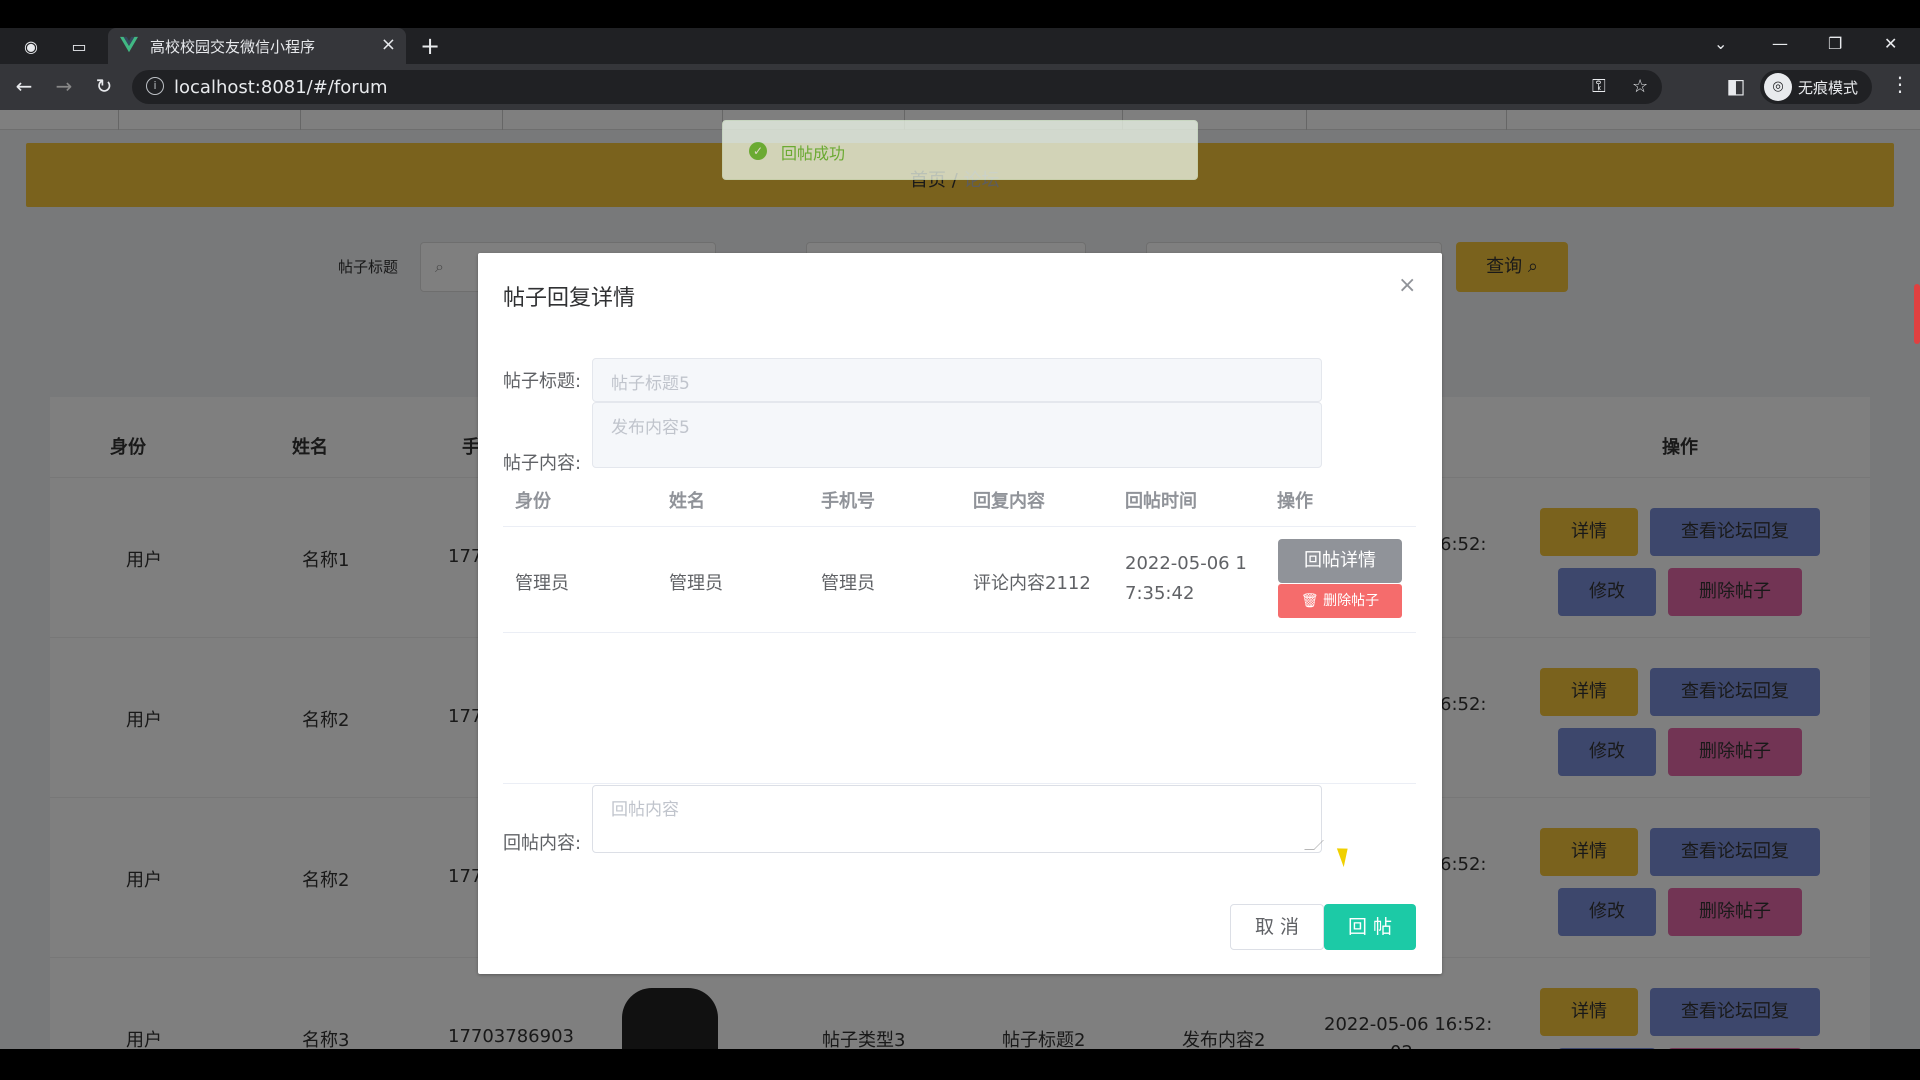  What do you see at coordinates (1736, 86) in the screenshot?
I see `side-panel-icon: ◧` at bounding box center [1736, 86].